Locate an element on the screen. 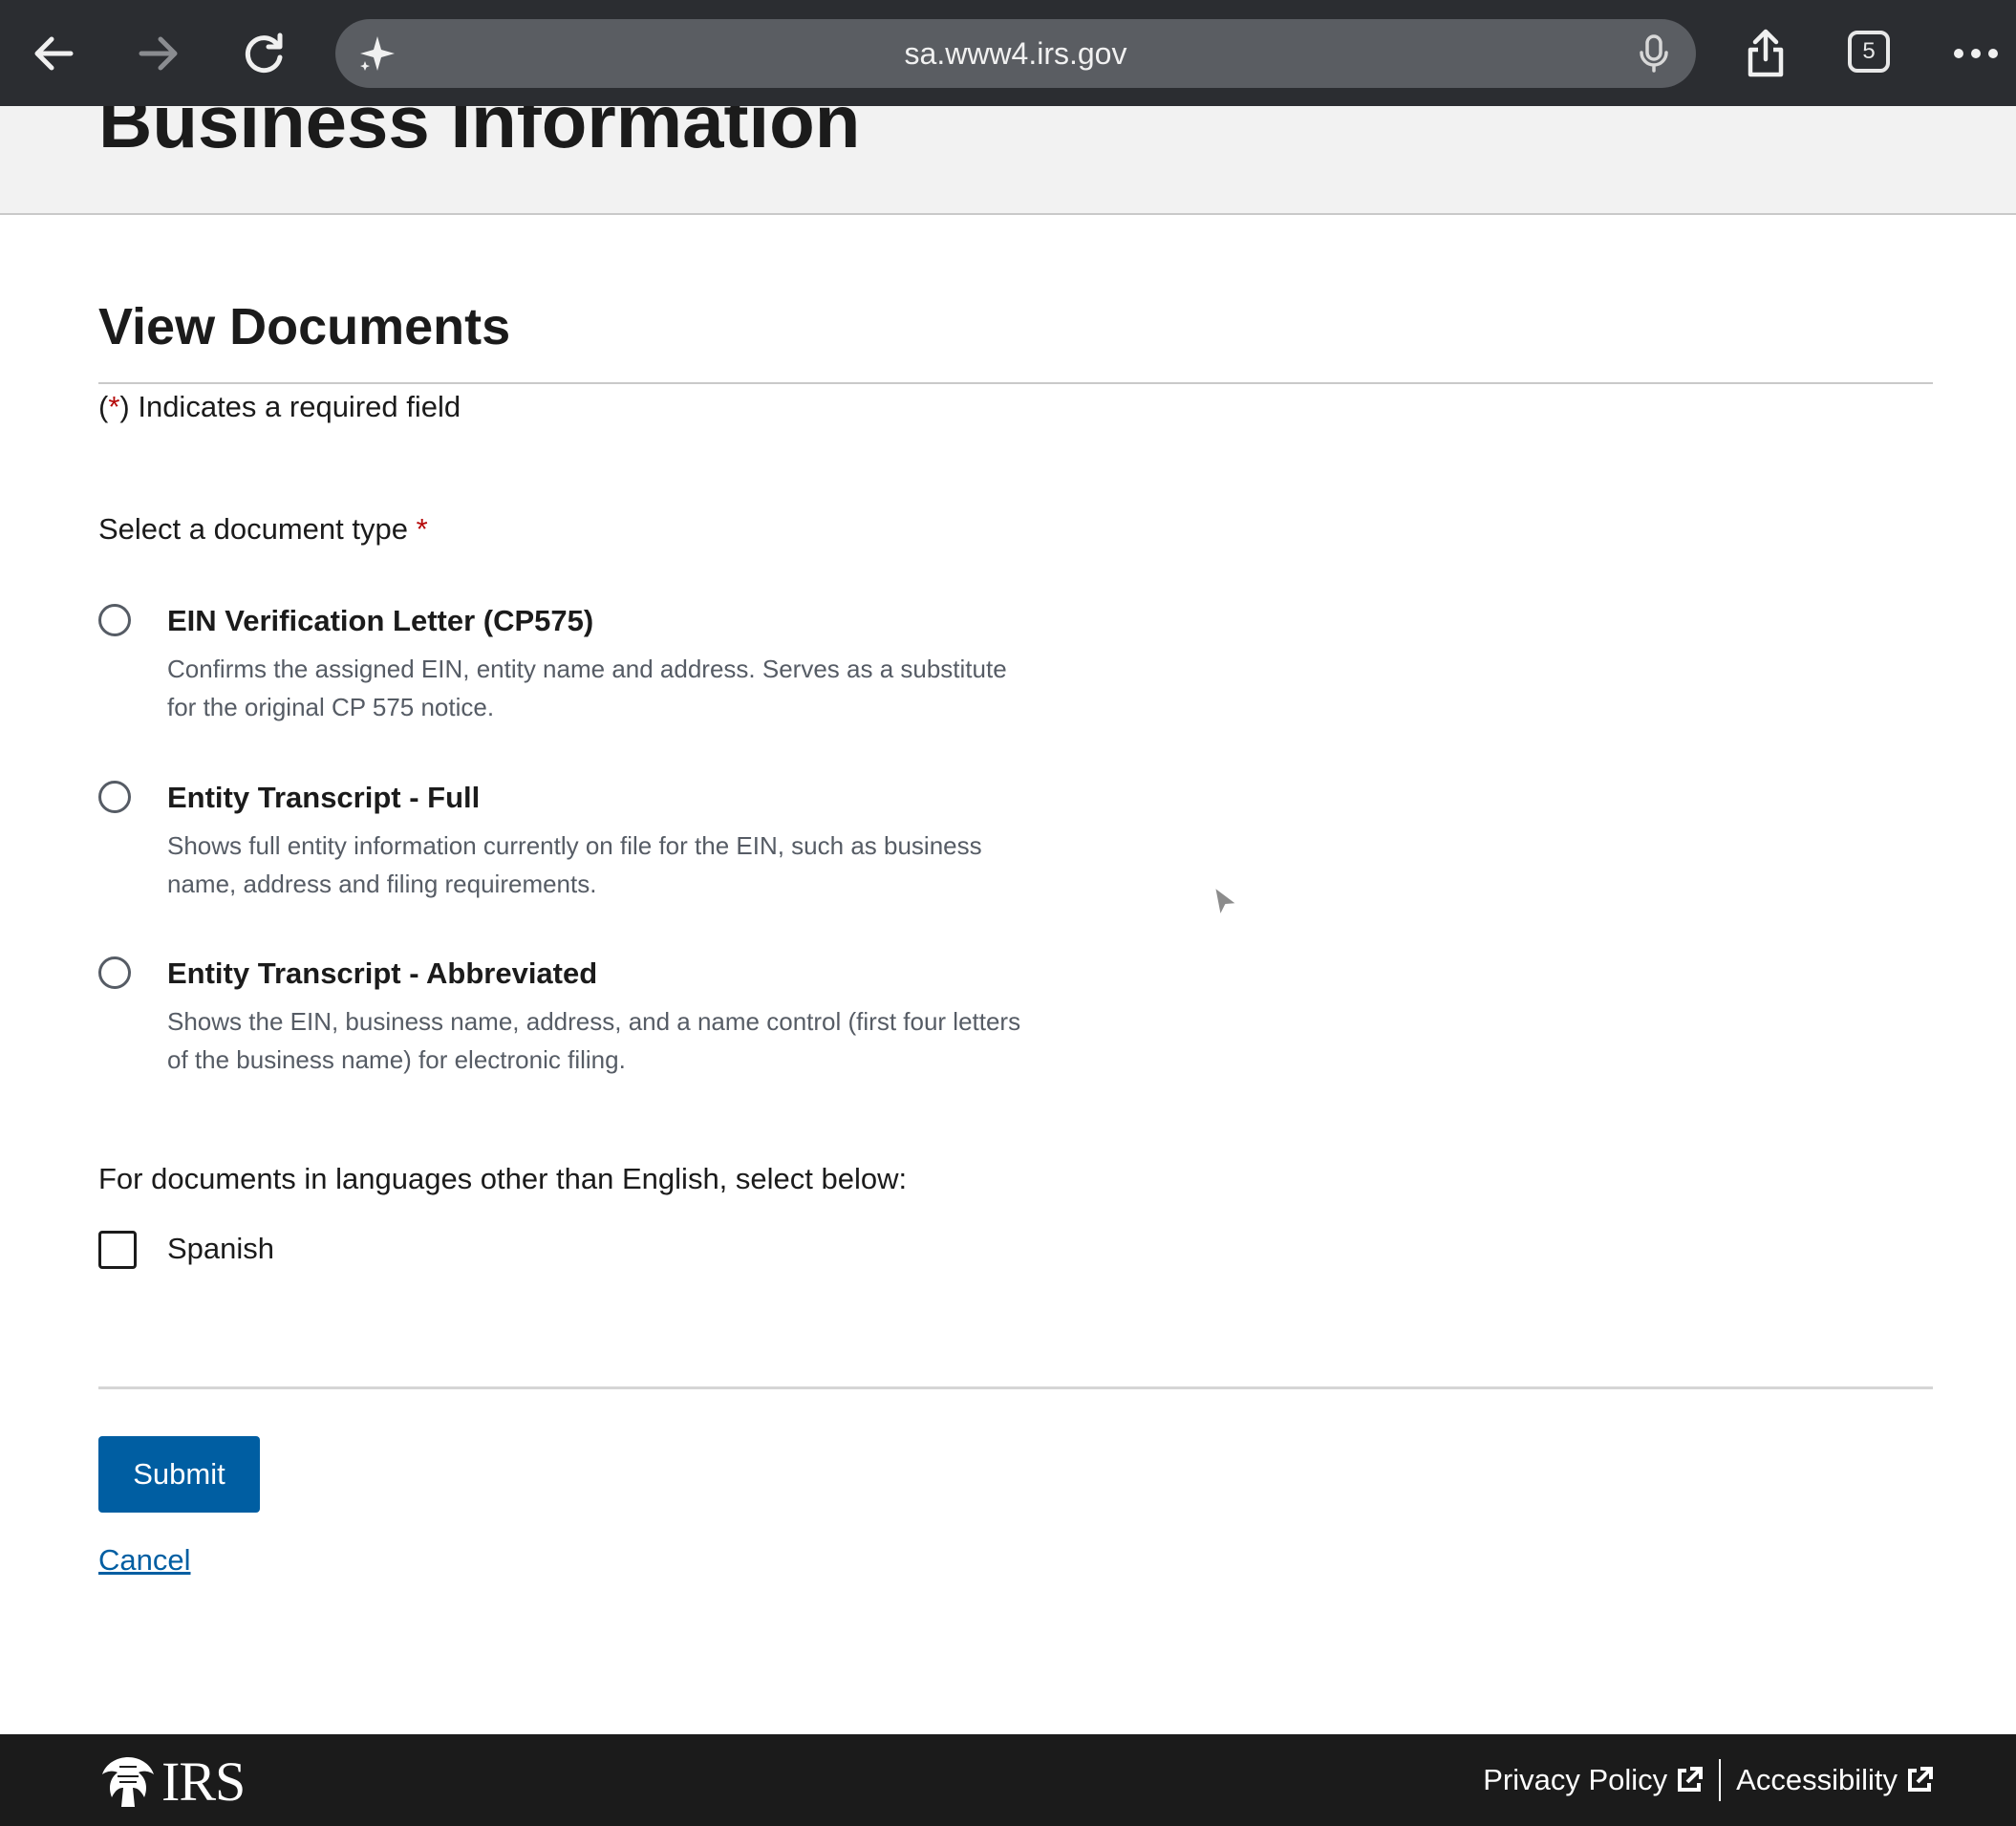 The height and width of the screenshot is (1826, 2016). url-text: sa.www4.irs.gov is located at coordinates (1016, 53).